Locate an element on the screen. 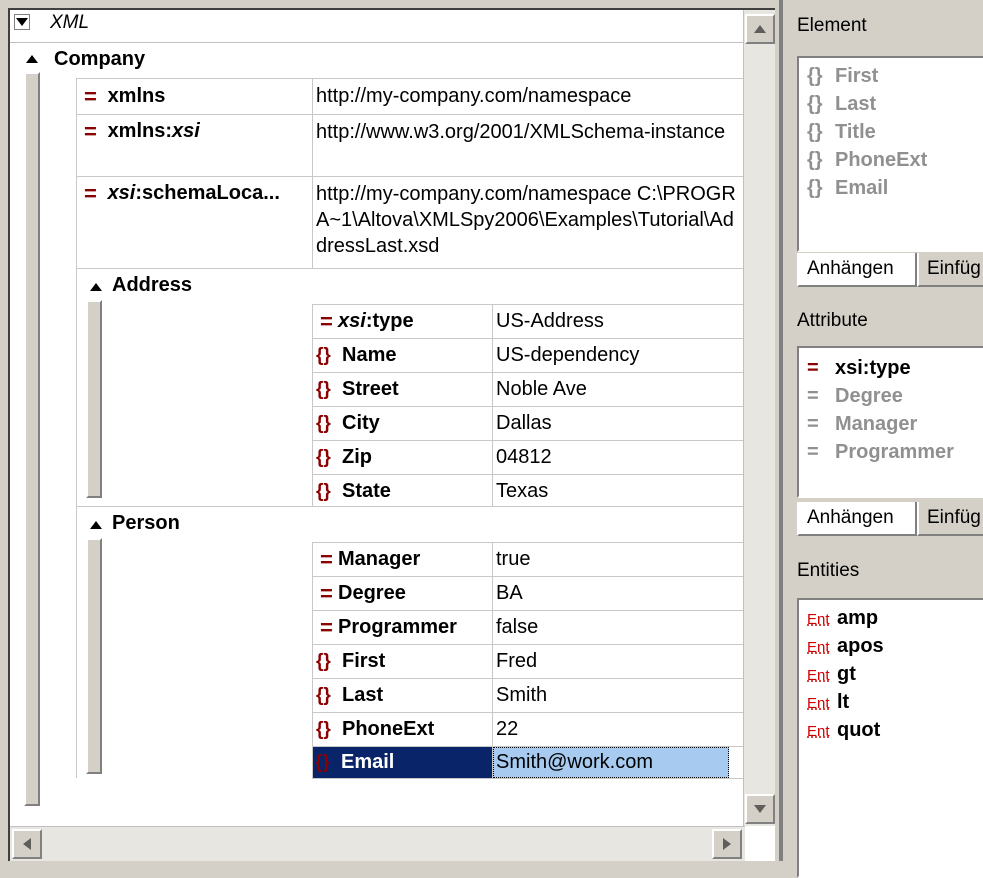  attr-value-xmlns: http://my-company.com/namespace is located at coordinates (529, 96).